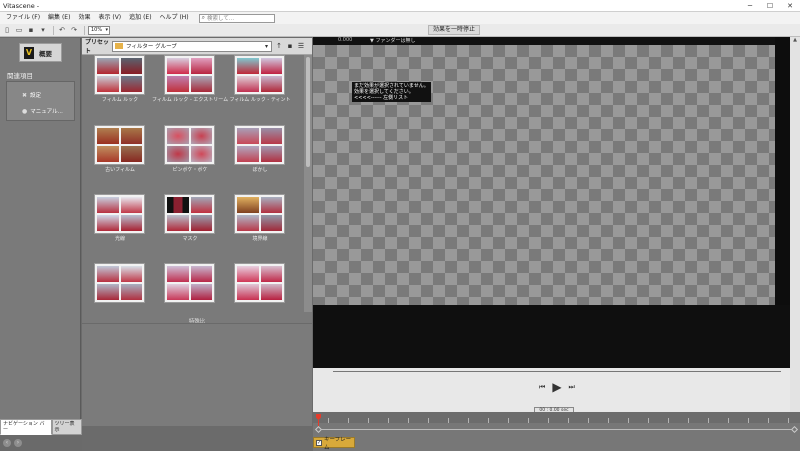  What do you see at coordinates (43, 30) in the screenshot?
I see `save-as-icon: ▾` at bounding box center [43, 30].